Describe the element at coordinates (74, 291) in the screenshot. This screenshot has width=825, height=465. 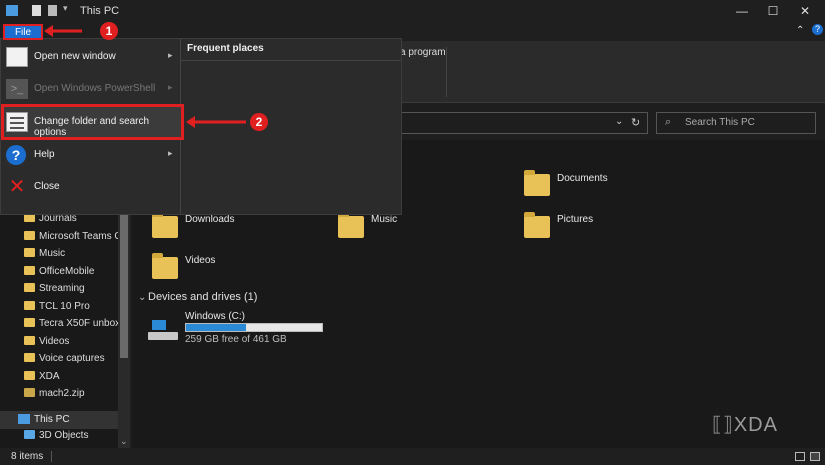
I see `nav-item: Streaming` at that location.